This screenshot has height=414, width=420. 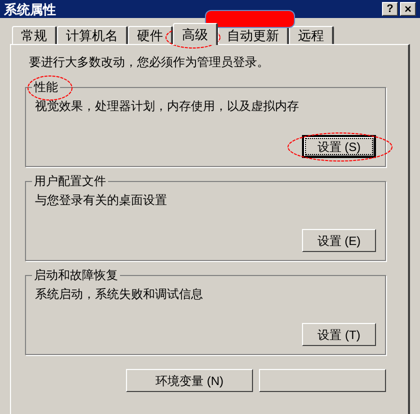 I want to click on help-button: ?, so click(x=390, y=9).